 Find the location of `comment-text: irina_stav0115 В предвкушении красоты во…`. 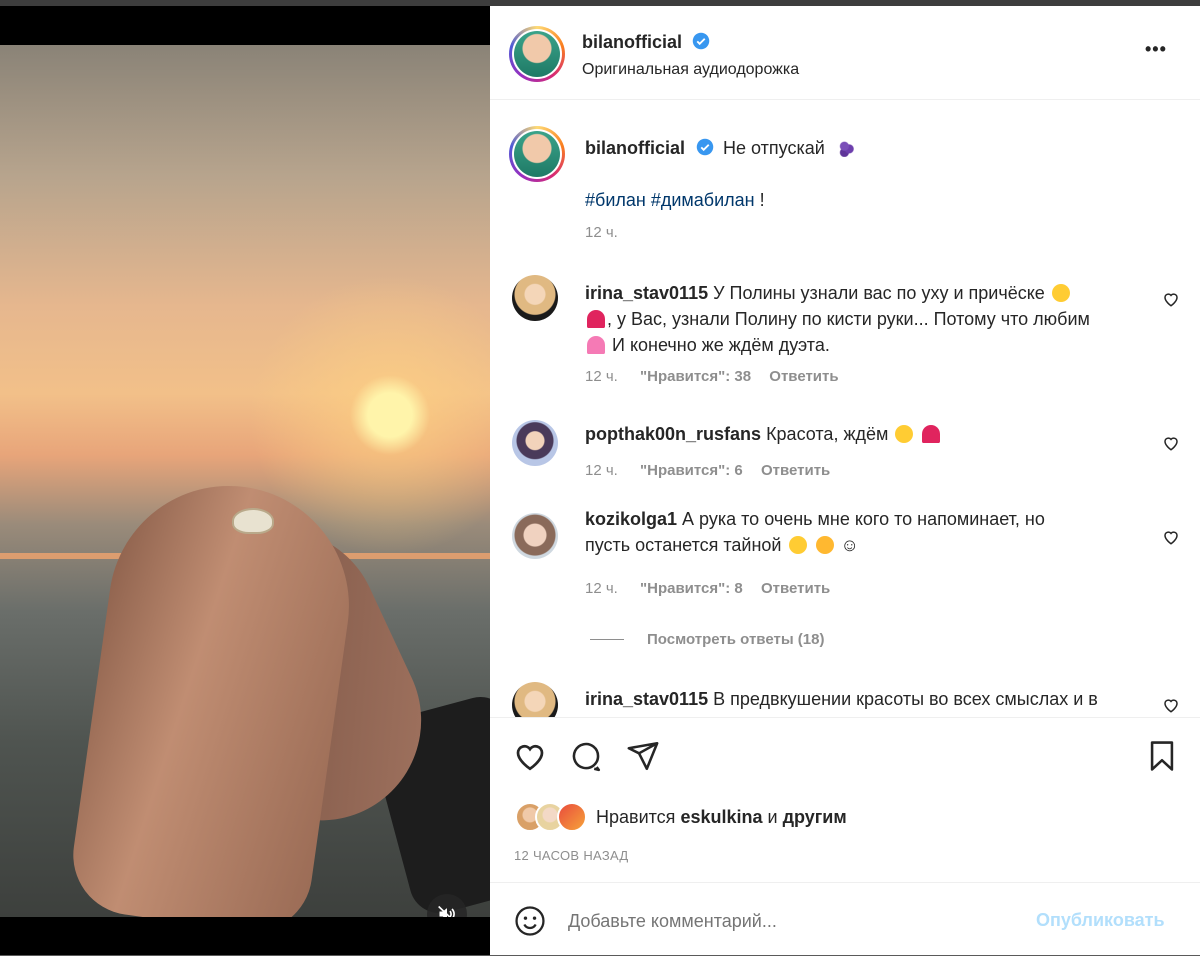

comment-text: irina_stav0115 В предвкушении красоты во… is located at coordinates (841, 699).